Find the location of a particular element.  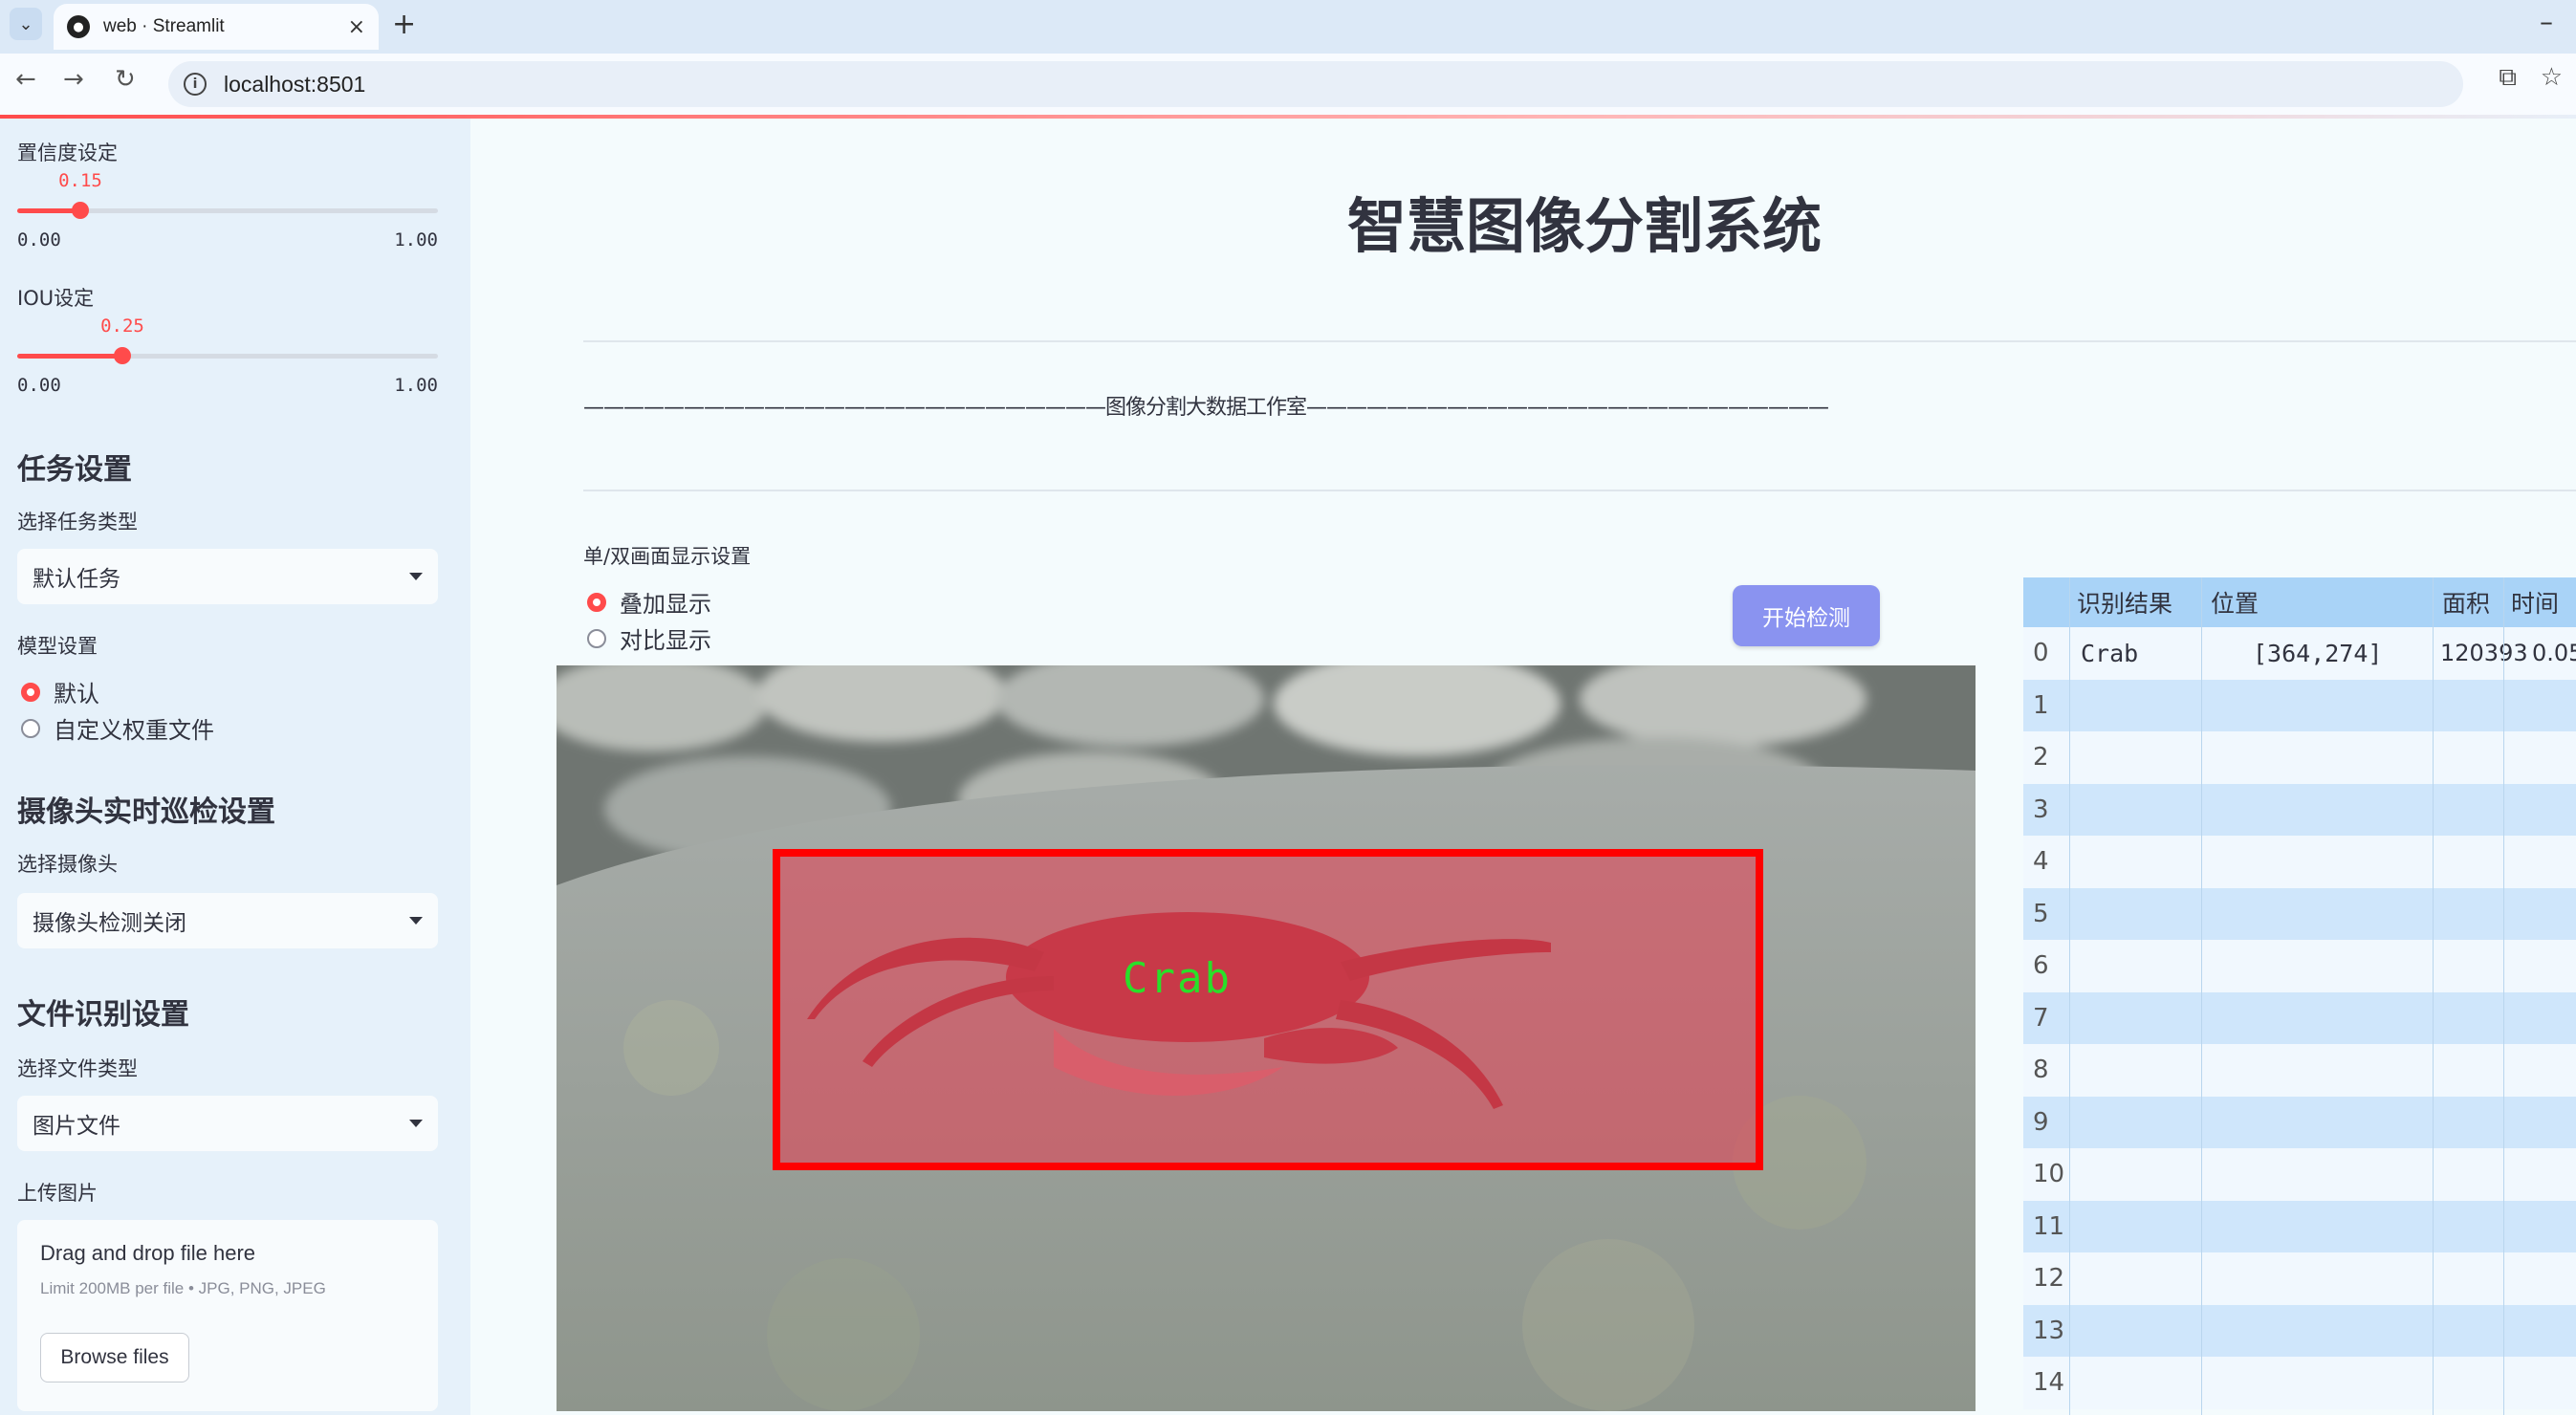

display-mode-overlay: 叠加显示 is located at coordinates (649, 602).